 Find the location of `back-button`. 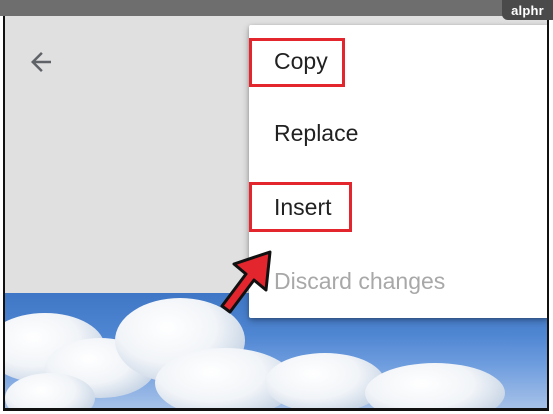

back-button is located at coordinates (41, 62).